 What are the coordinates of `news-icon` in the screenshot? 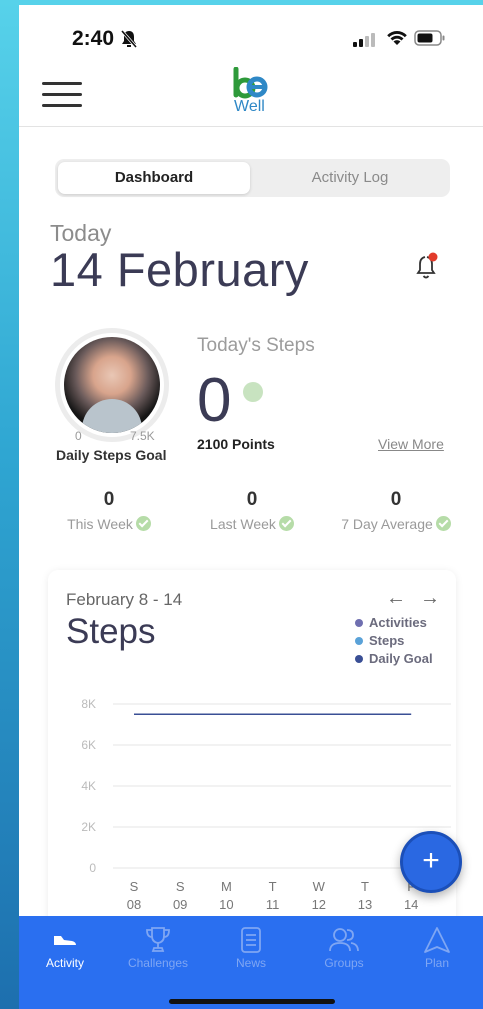 It's located at (251, 940).